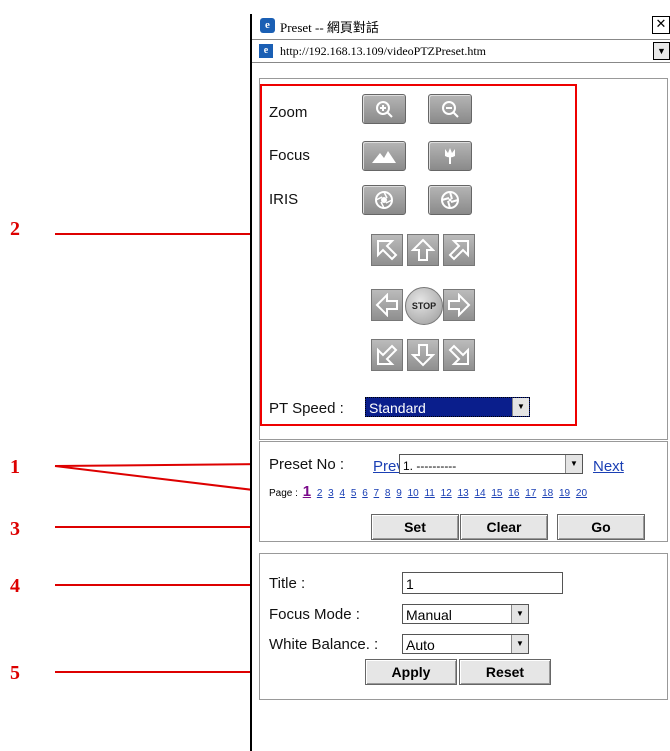  I want to click on arrow-down-right-icon, so click(458, 354).